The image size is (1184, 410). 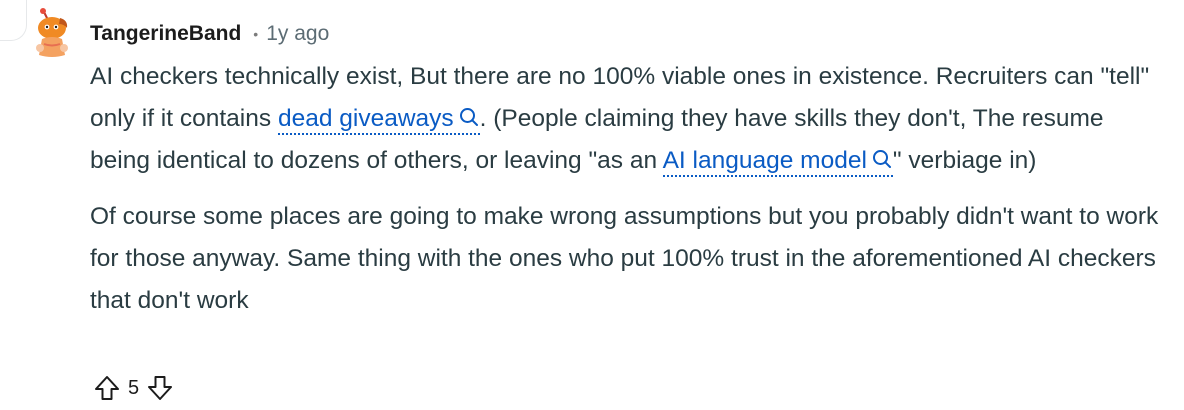 What do you see at coordinates (964, 160) in the screenshot?
I see `comment-text: " verbiage in)` at bounding box center [964, 160].